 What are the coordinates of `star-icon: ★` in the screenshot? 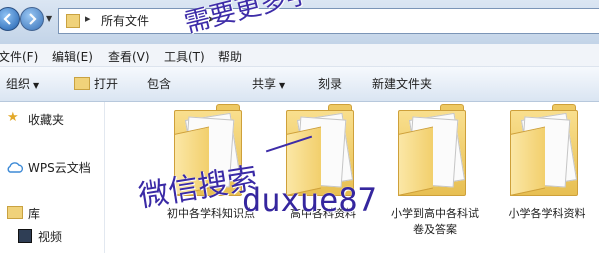 It's located at (13, 117).